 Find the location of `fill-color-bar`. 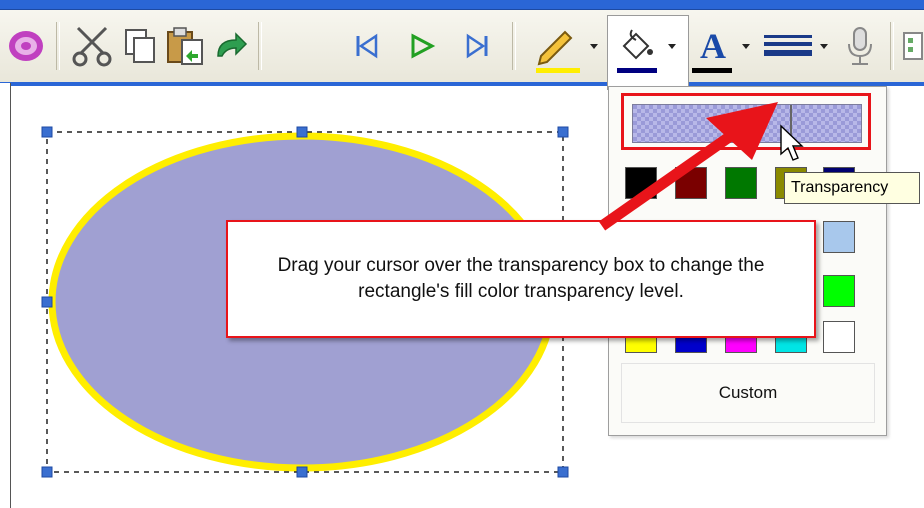

fill-color-bar is located at coordinates (637, 70).